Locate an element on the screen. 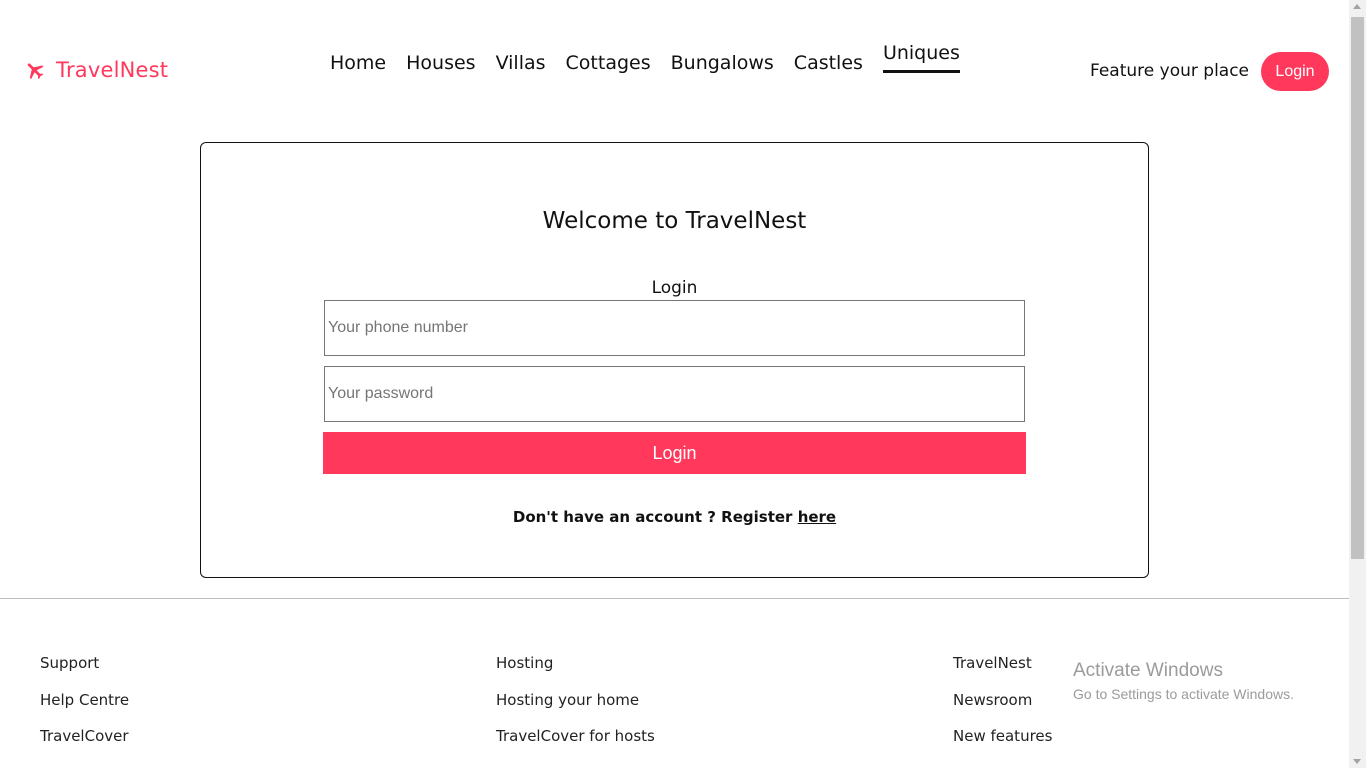 The image size is (1366, 768). footer-column-travelnest: TravelNest Newsroom New features is located at coordinates (1002, 709).